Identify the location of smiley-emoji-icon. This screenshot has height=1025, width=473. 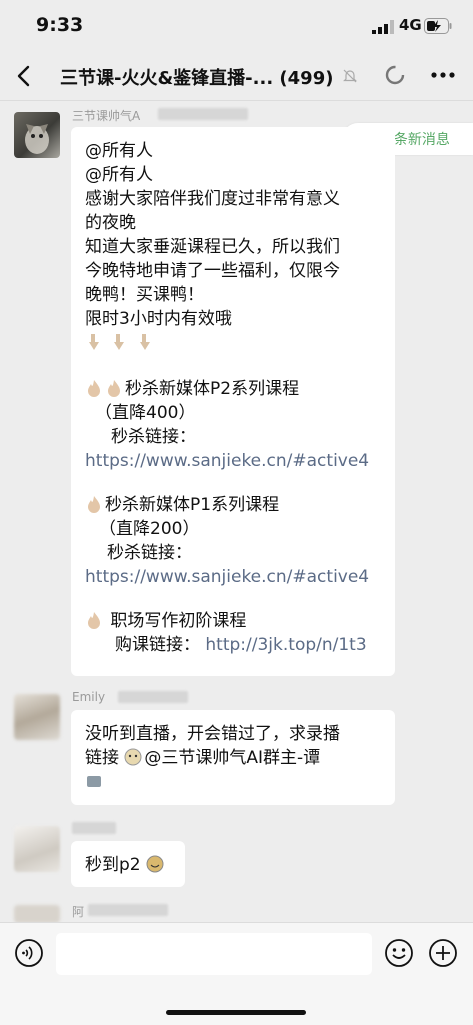
(133, 757).